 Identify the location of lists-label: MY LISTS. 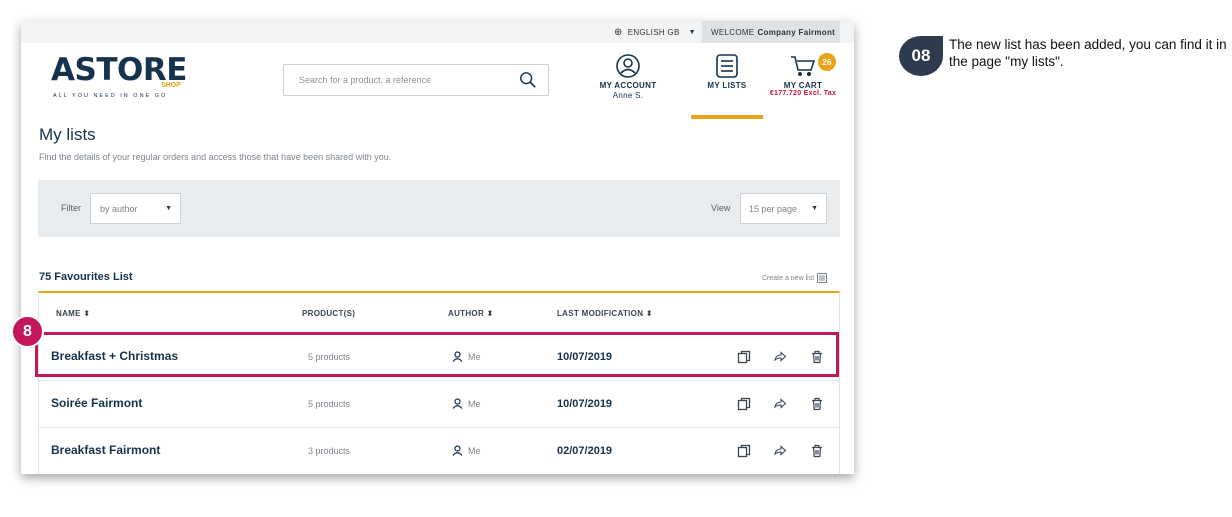
(727, 85).